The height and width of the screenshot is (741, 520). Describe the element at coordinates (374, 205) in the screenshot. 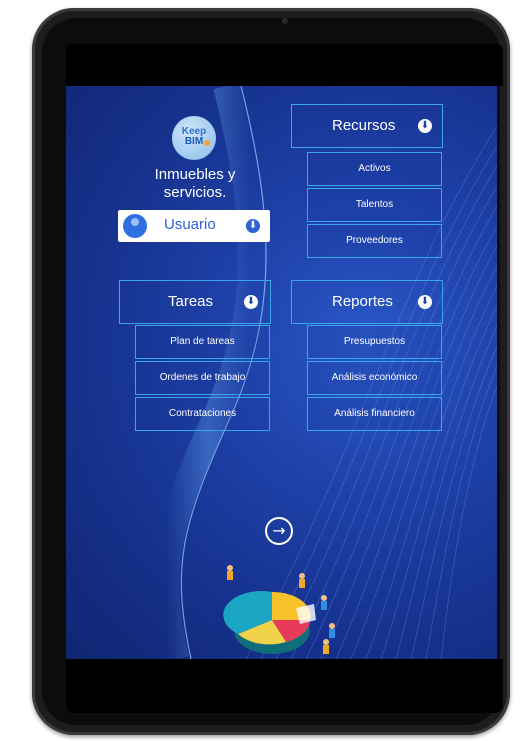

I see `menu-item-talentos: Talentos` at that location.